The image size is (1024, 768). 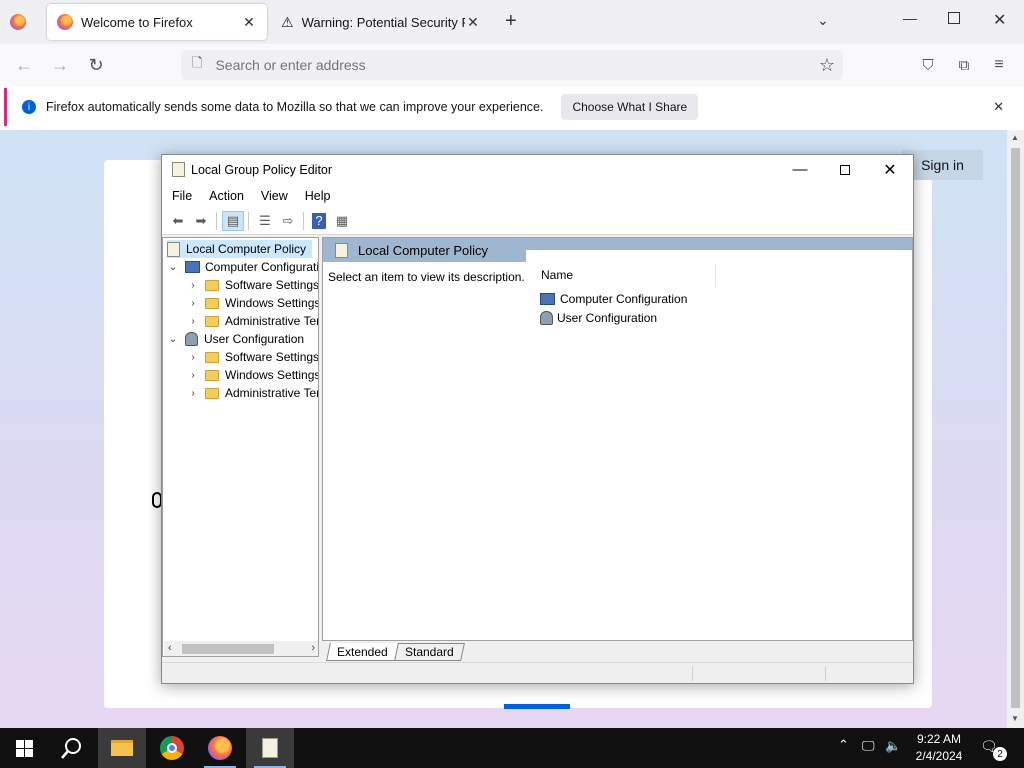 What do you see at coordinates (516, 65) in the screenshot?
I see `address-input` at bounding box center [516, 65].